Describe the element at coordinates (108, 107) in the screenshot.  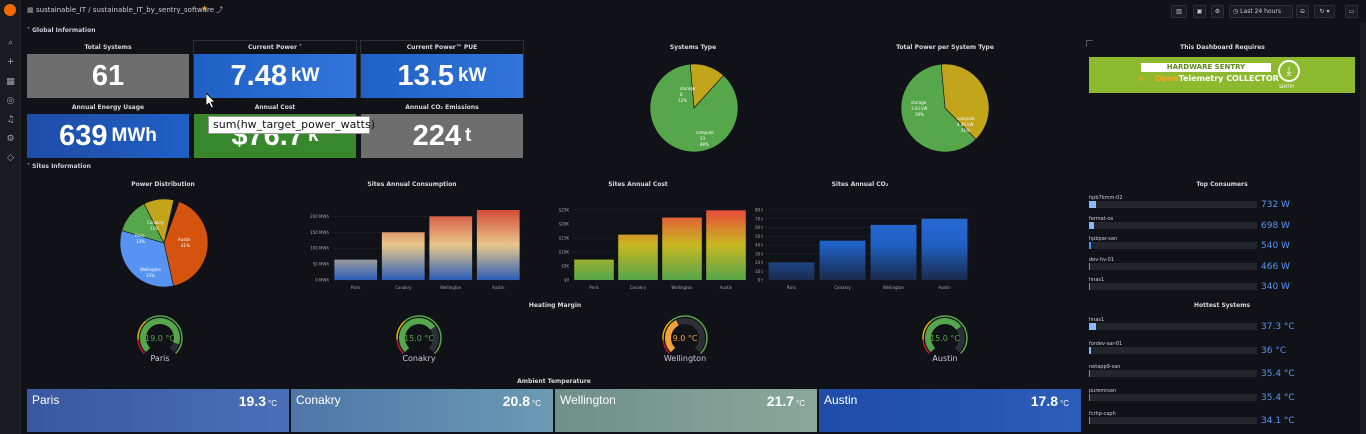
I see `annual-energy-title: Annual Energy Usage` at that location.